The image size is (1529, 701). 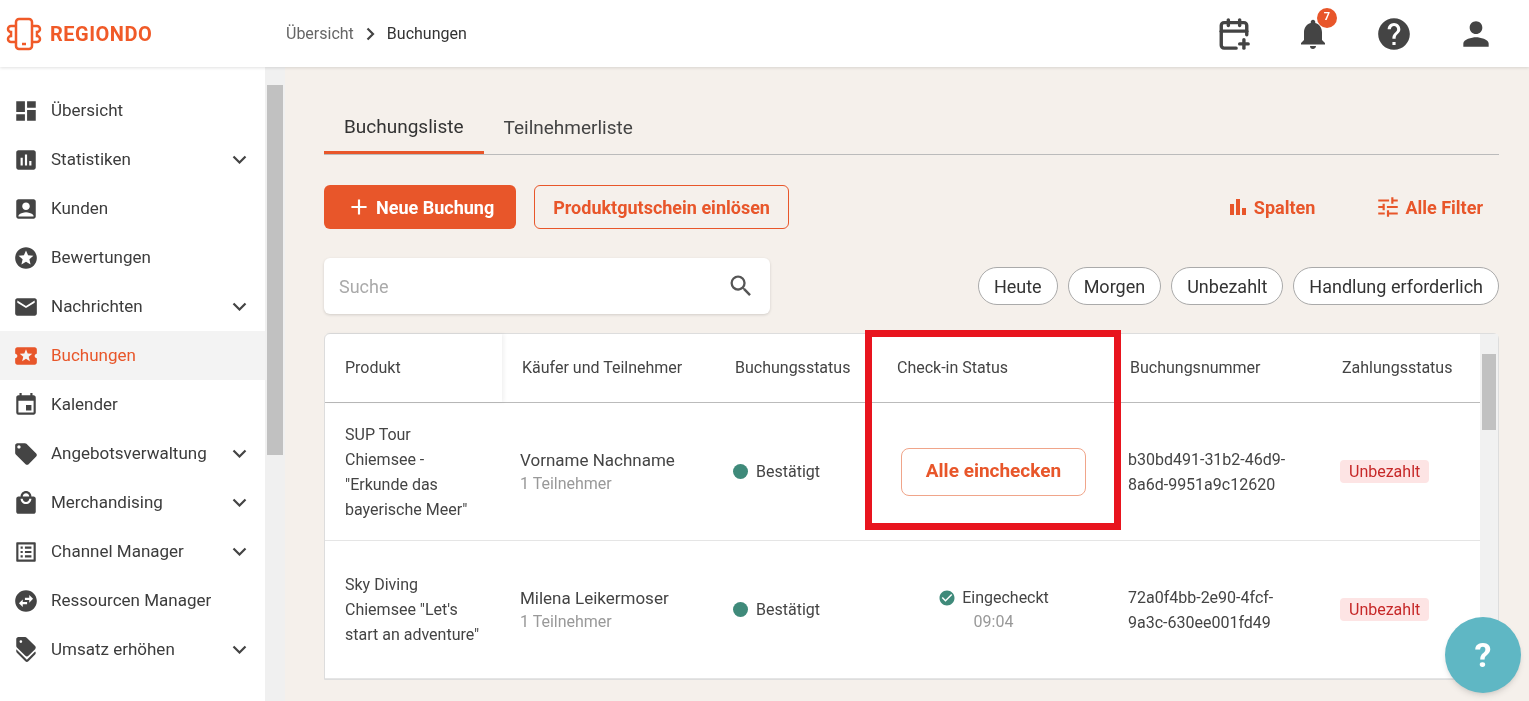 What do you see at coordinates (133, 110) in the screenshot?
I see `sidebar-item: Übersicht` at bounding box center [133, 110].